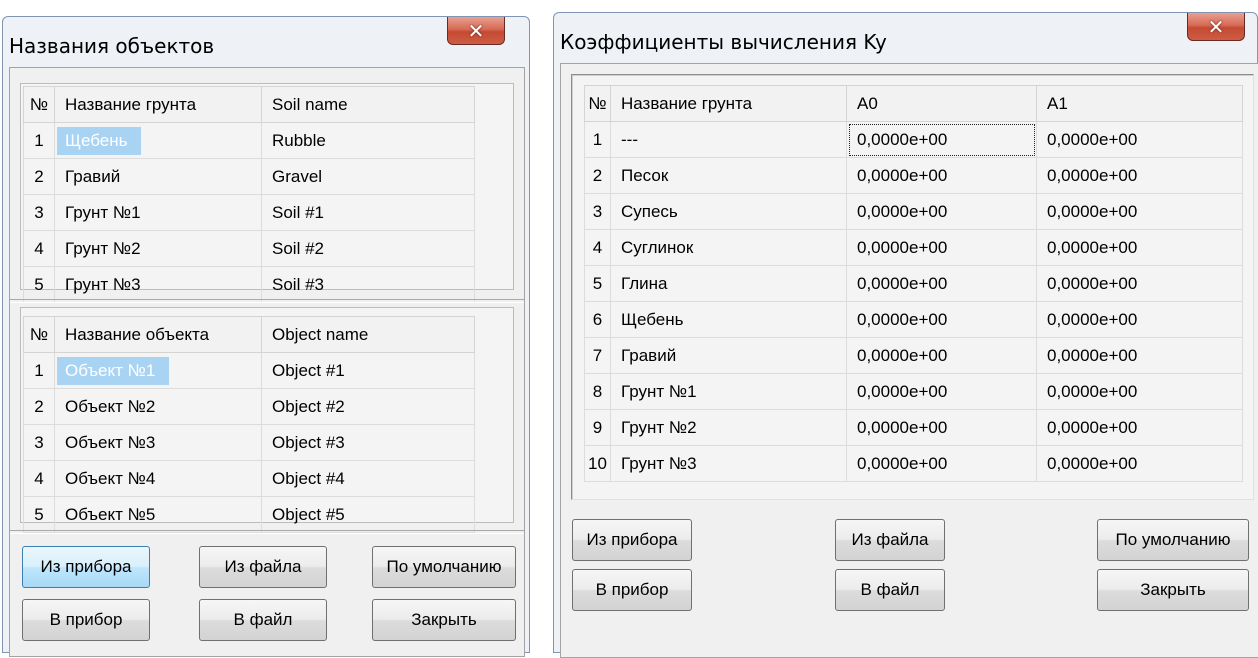 The image size is (1258, 658). I want to click on table-row: 4 Объект №4 Object #4, so click(249, 478).